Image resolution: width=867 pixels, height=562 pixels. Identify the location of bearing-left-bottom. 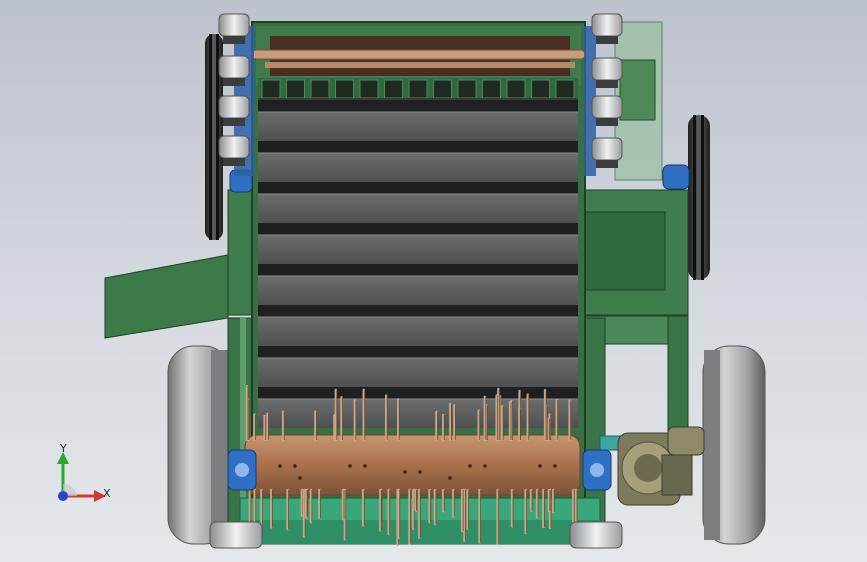
(242, 470).